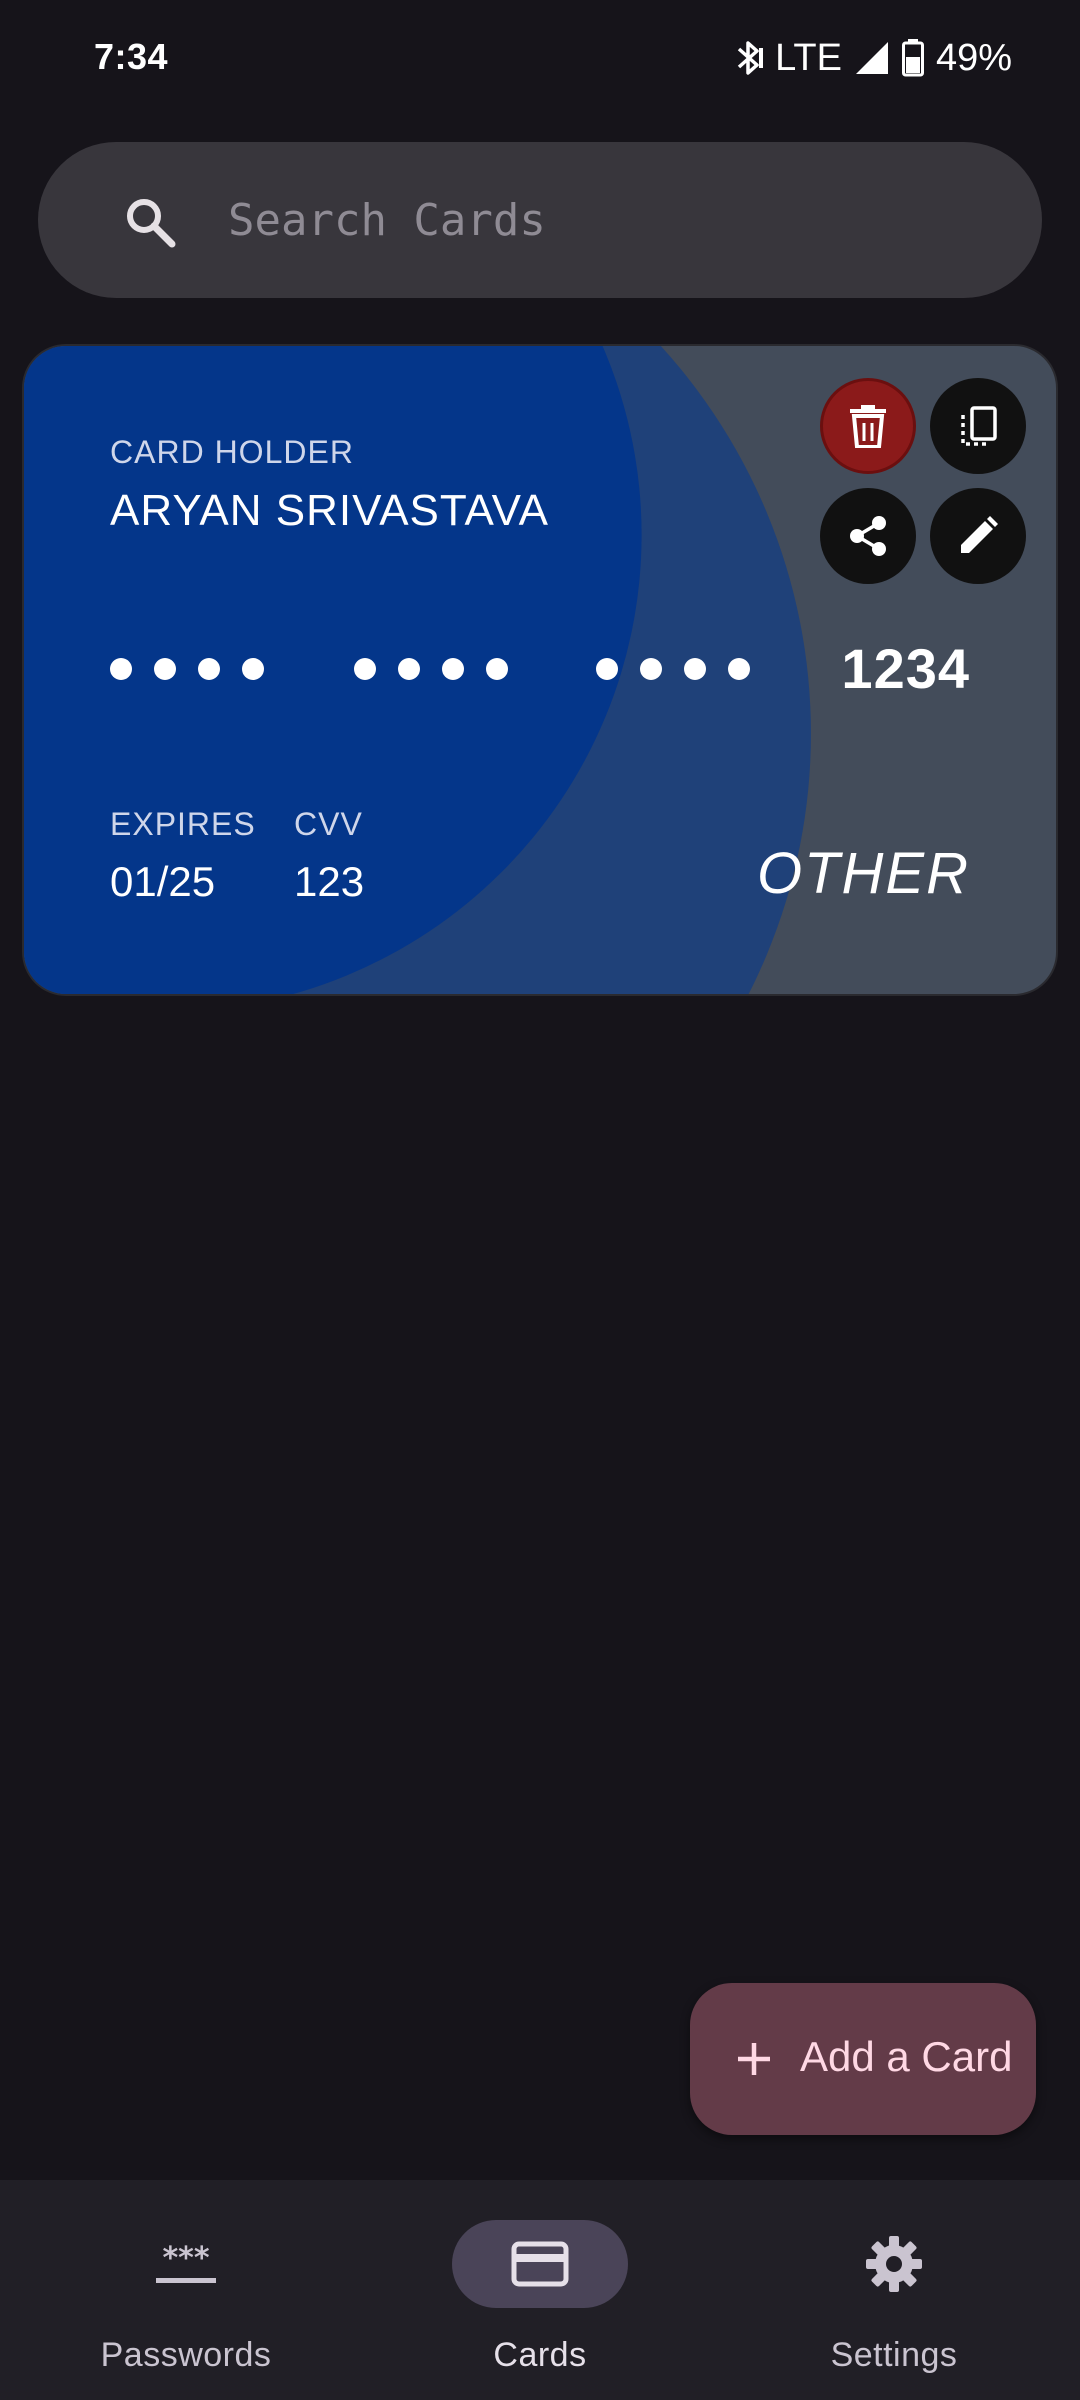 The image size is (1080, 2400). I want to click on add-card-button: Add a Card, so click(863, 2059).